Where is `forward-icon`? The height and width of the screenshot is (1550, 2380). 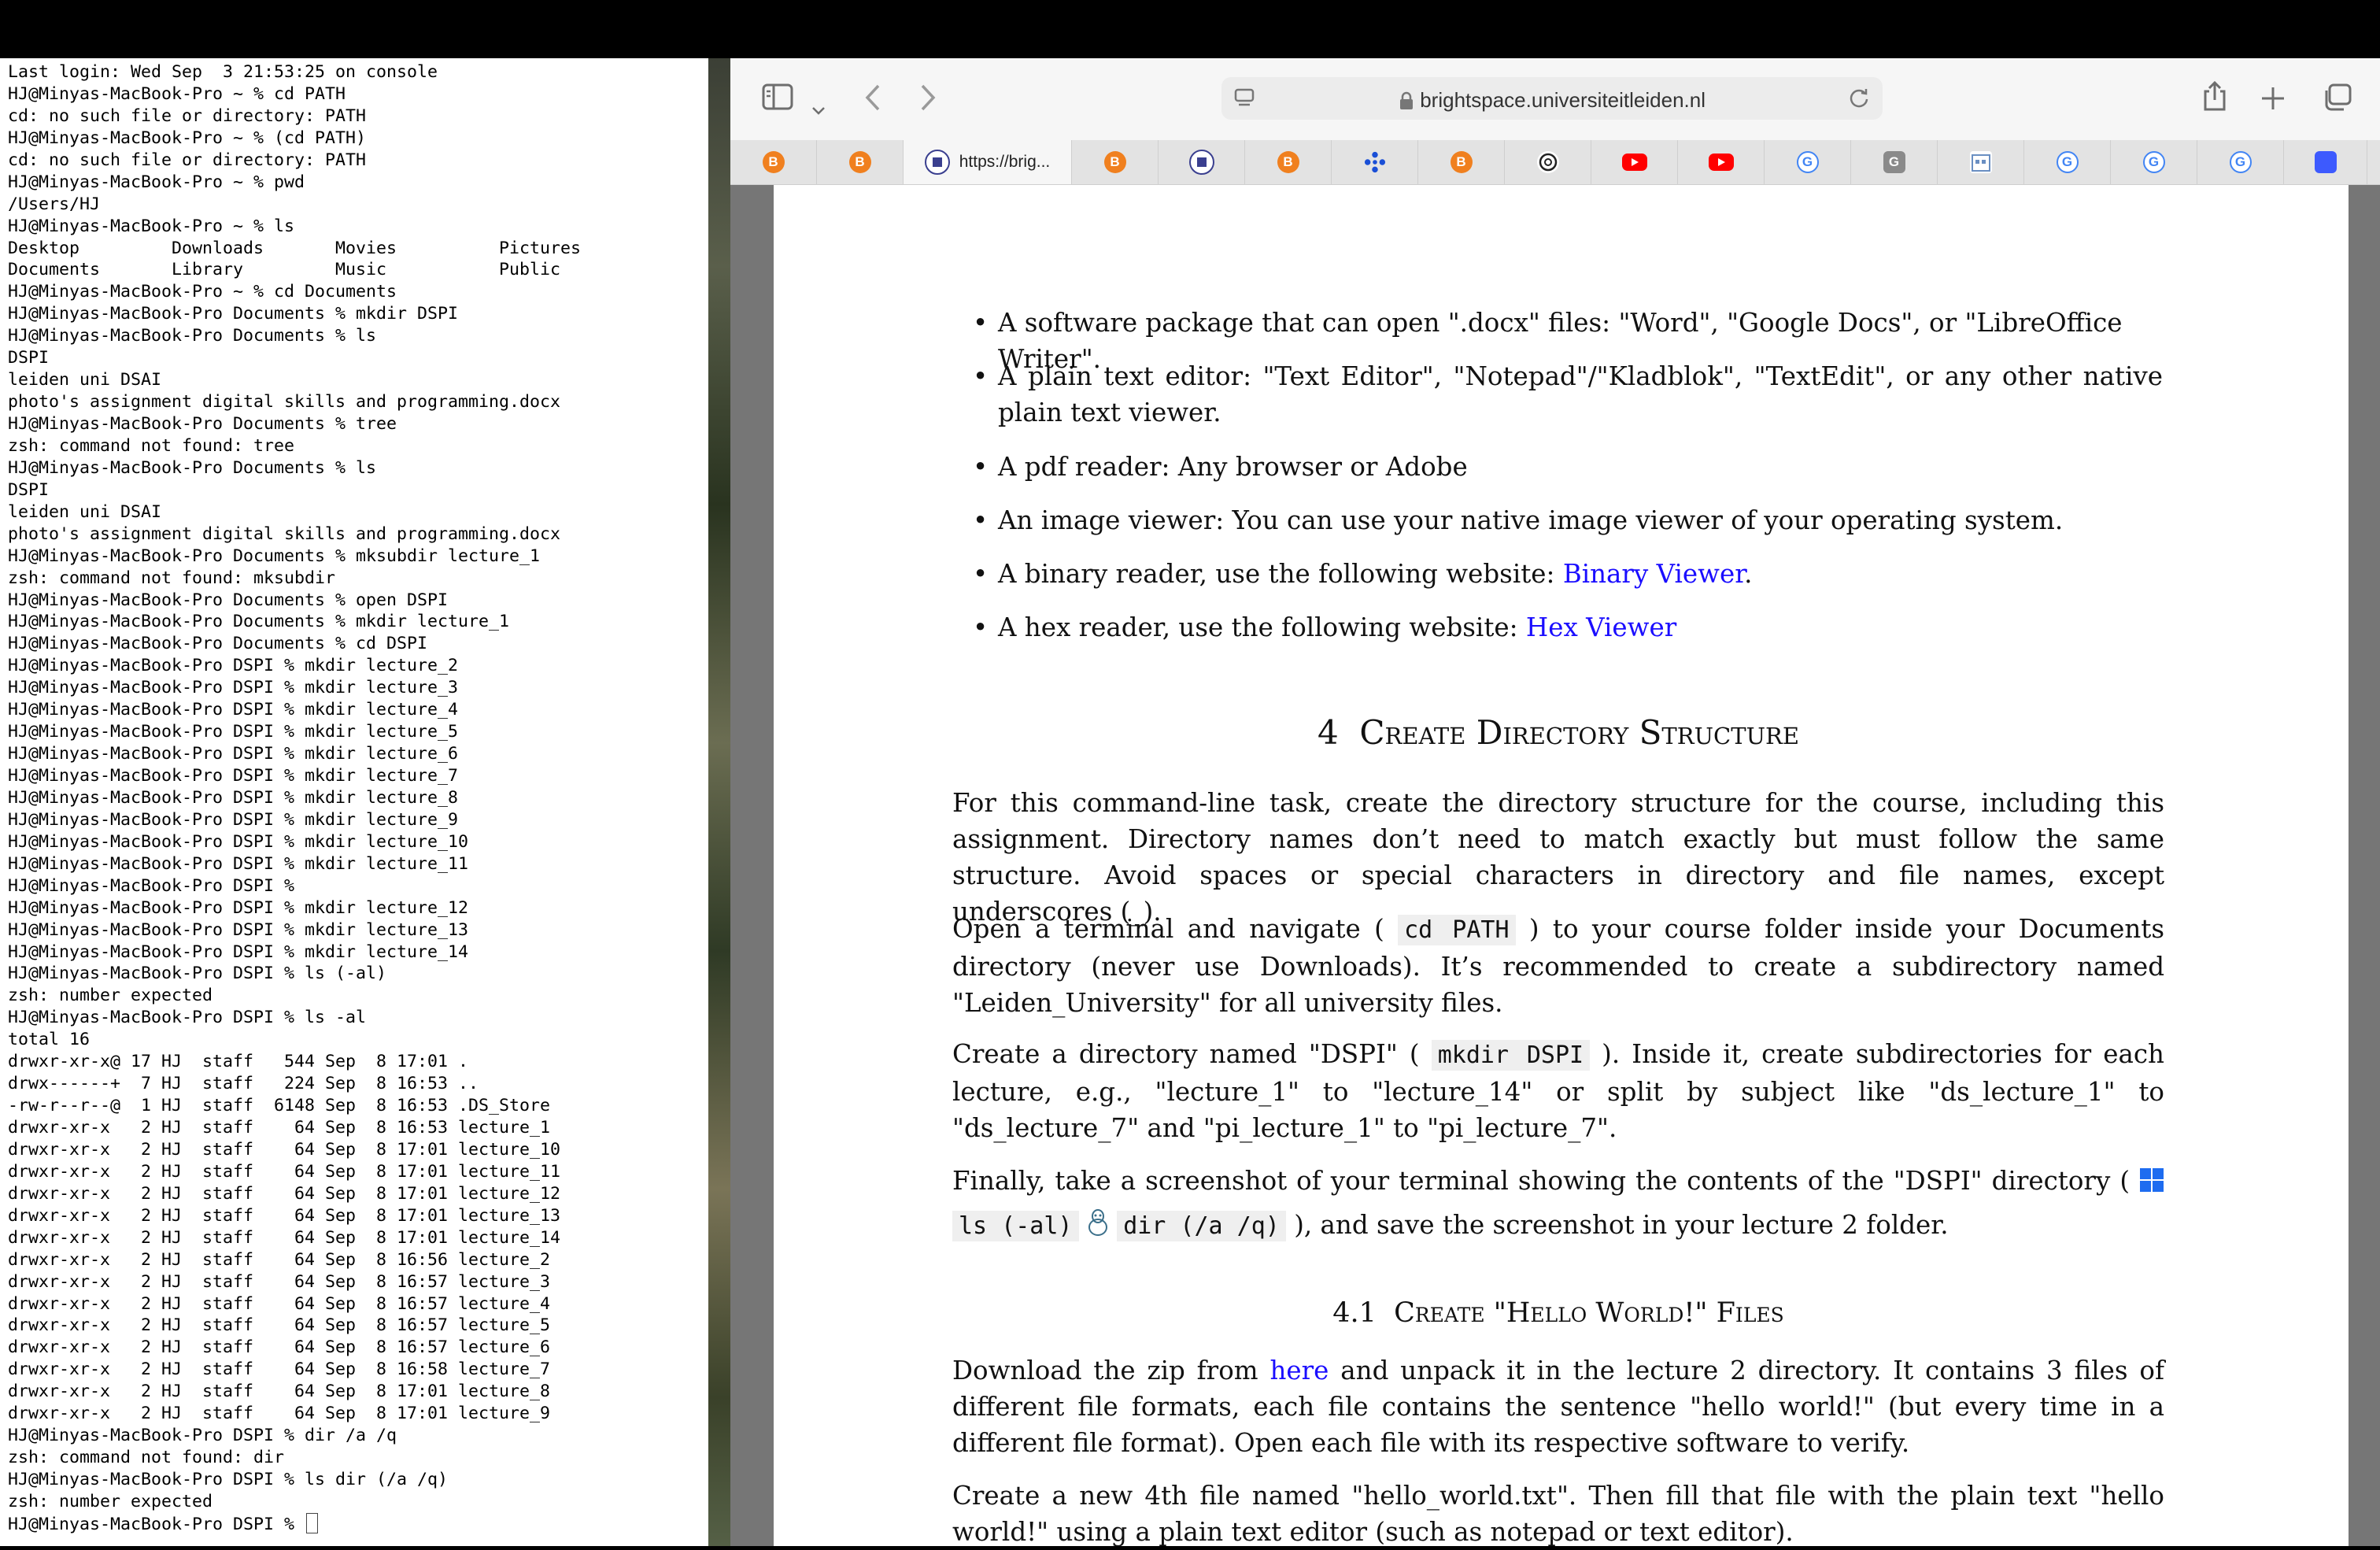 forward-icon is located at coordinates (928, 100).